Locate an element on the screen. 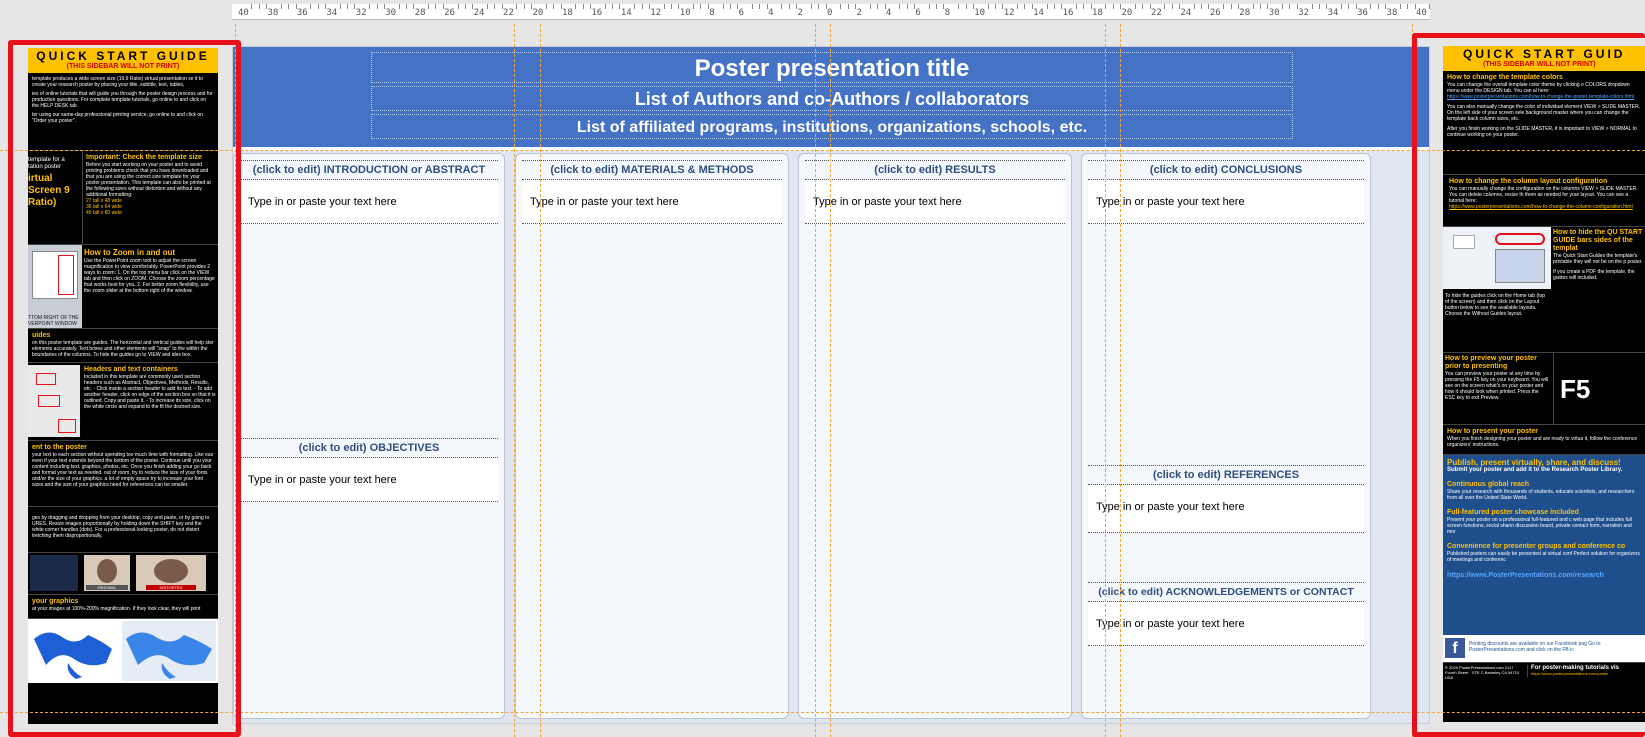 This screenshot has width=1645, height=737. headers-screenshot-image is located at coordinates (54, 401).